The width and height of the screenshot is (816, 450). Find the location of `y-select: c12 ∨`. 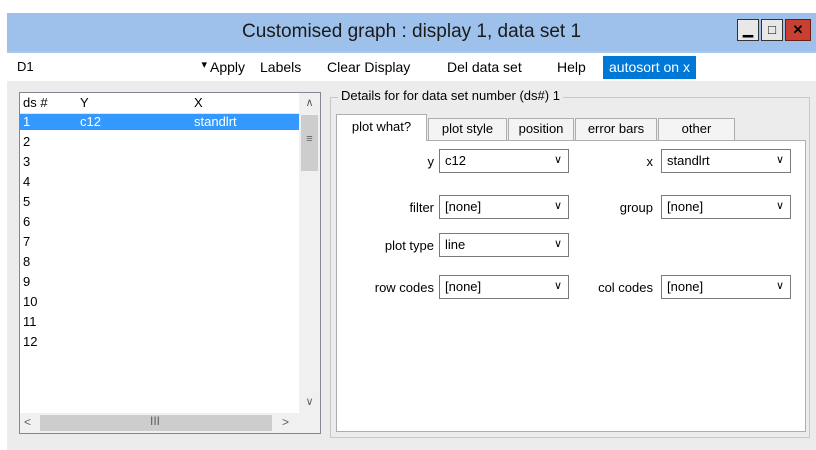

y-select: c12 ∨ is located at coordinates (504, 161).